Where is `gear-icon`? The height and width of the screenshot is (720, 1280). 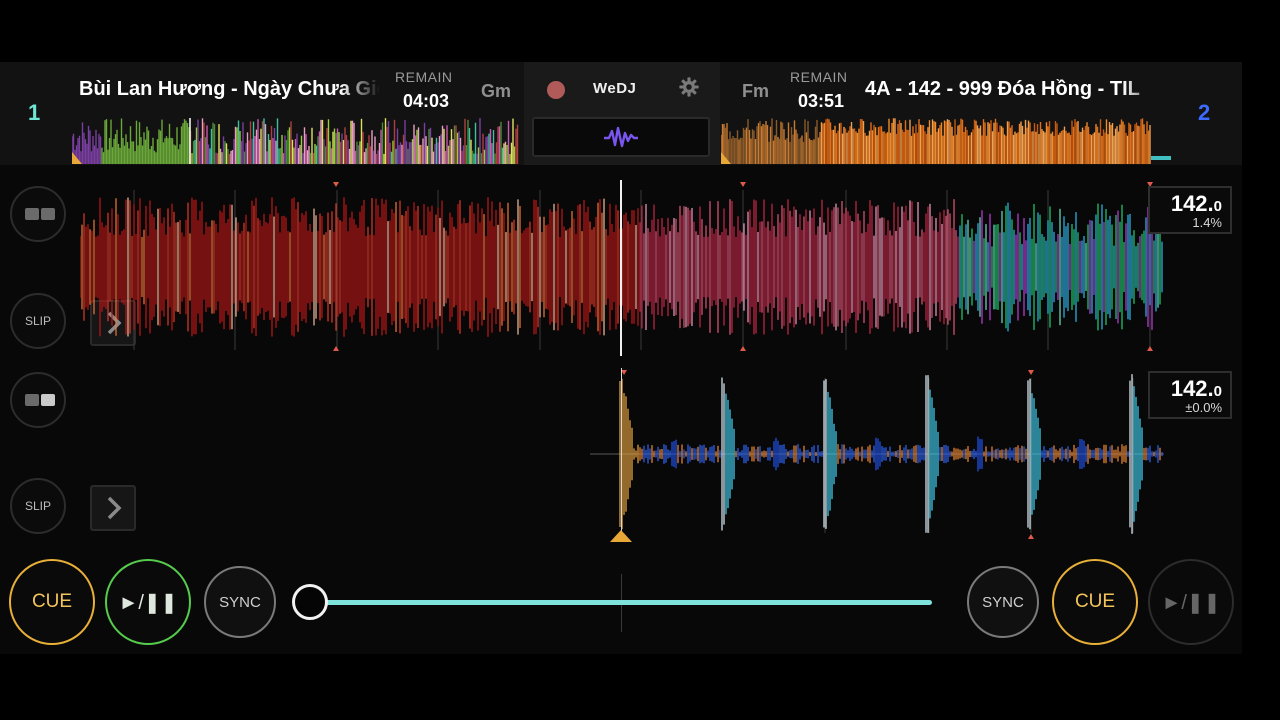 gear-icon is located at coordinates (689, 87).